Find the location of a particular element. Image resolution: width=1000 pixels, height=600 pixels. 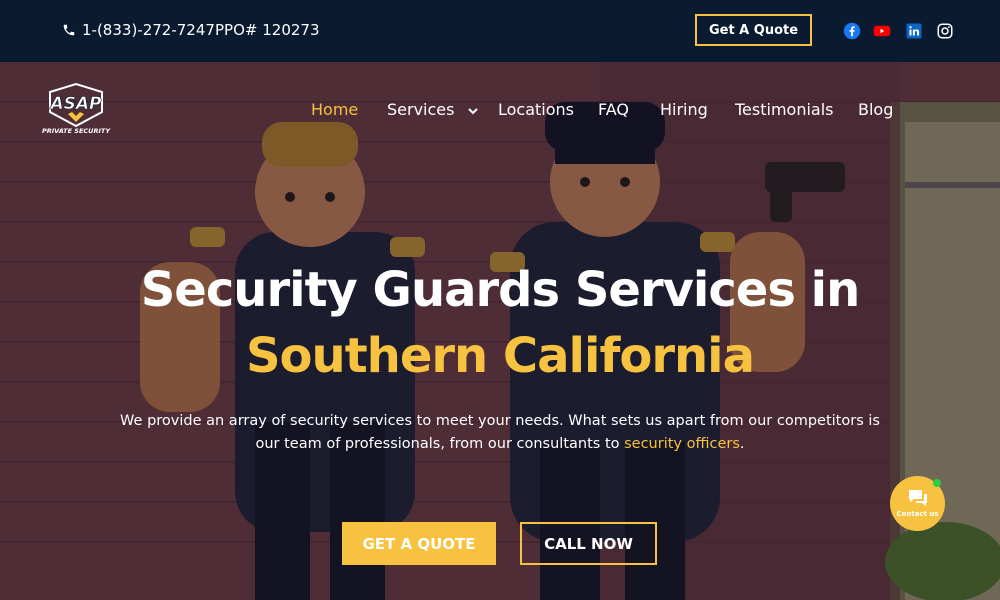

top-bar: 1-(833)-272-7247 PPO# 120273 Get A Quote is located at coordinates (500, 31).